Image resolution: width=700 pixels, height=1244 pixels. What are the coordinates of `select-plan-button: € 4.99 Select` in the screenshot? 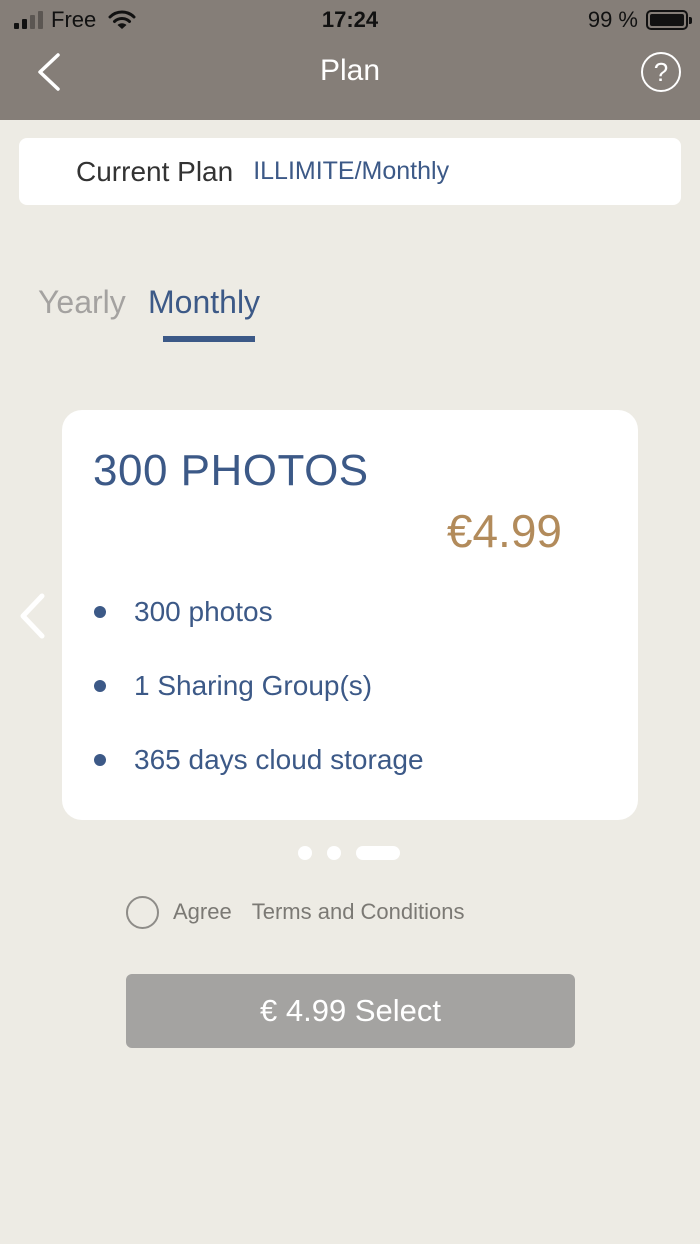 It's located at (350, 1011).